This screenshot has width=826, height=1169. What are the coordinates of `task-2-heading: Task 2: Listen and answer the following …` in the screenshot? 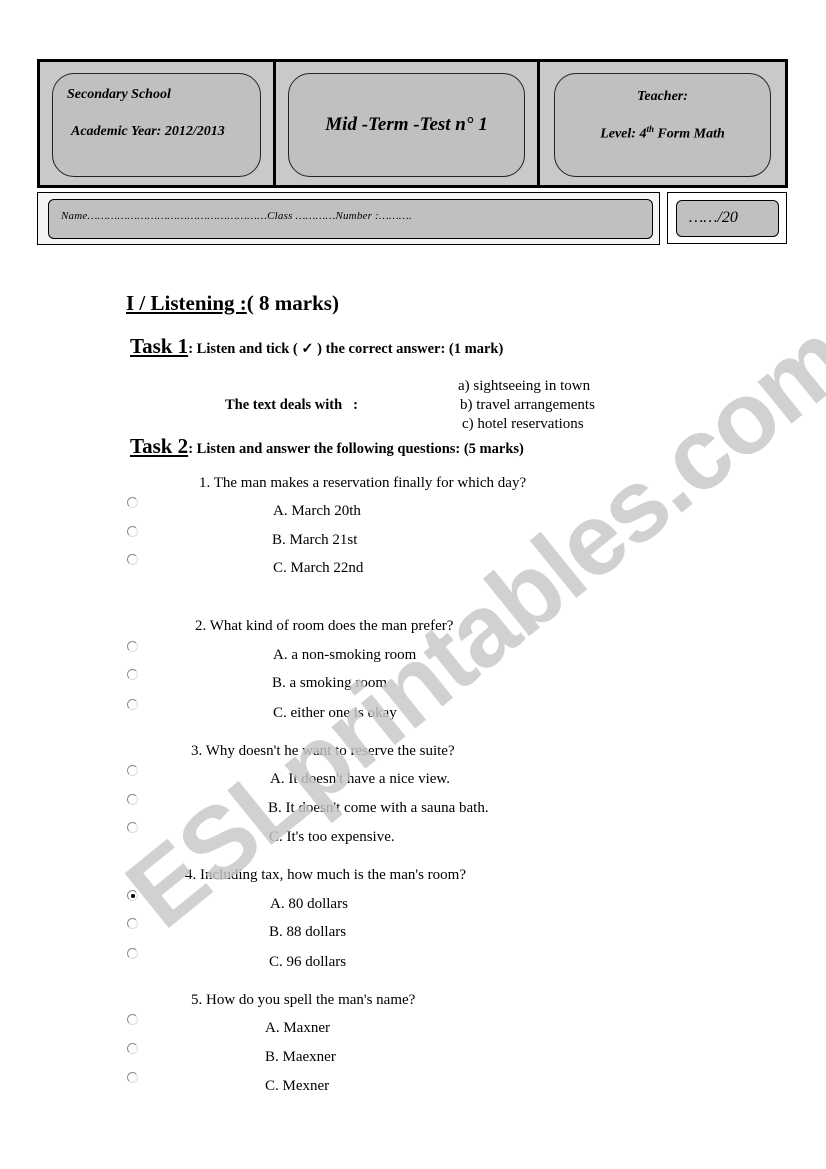 It's located at (327, 446).